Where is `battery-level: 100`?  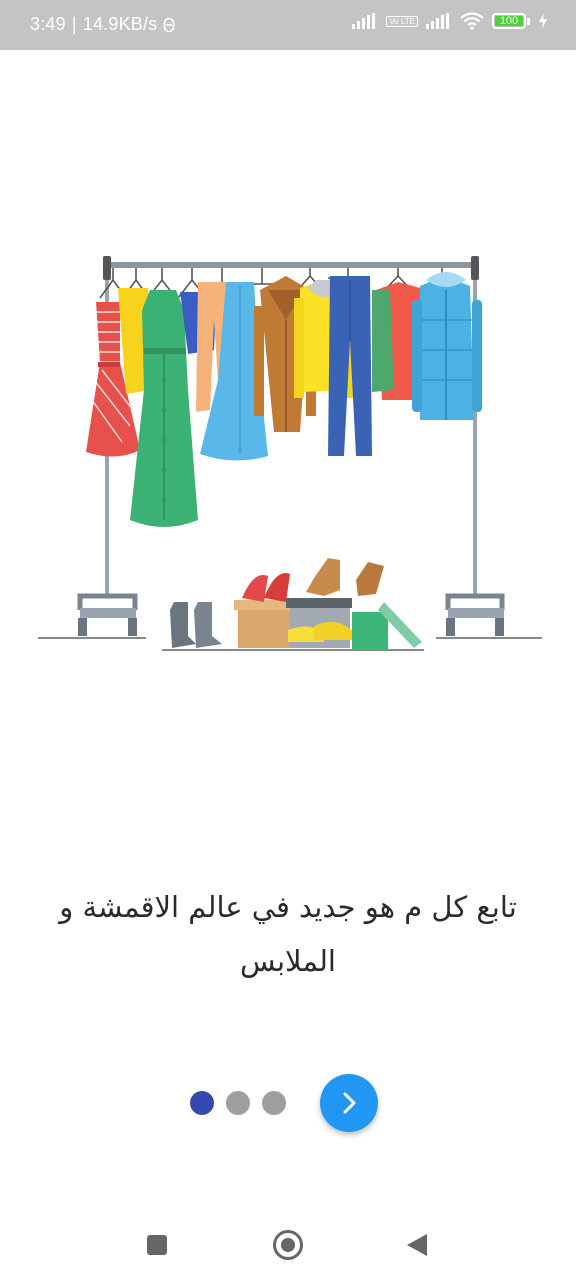
battery-level: 100 is located at coordinates (509, 21).